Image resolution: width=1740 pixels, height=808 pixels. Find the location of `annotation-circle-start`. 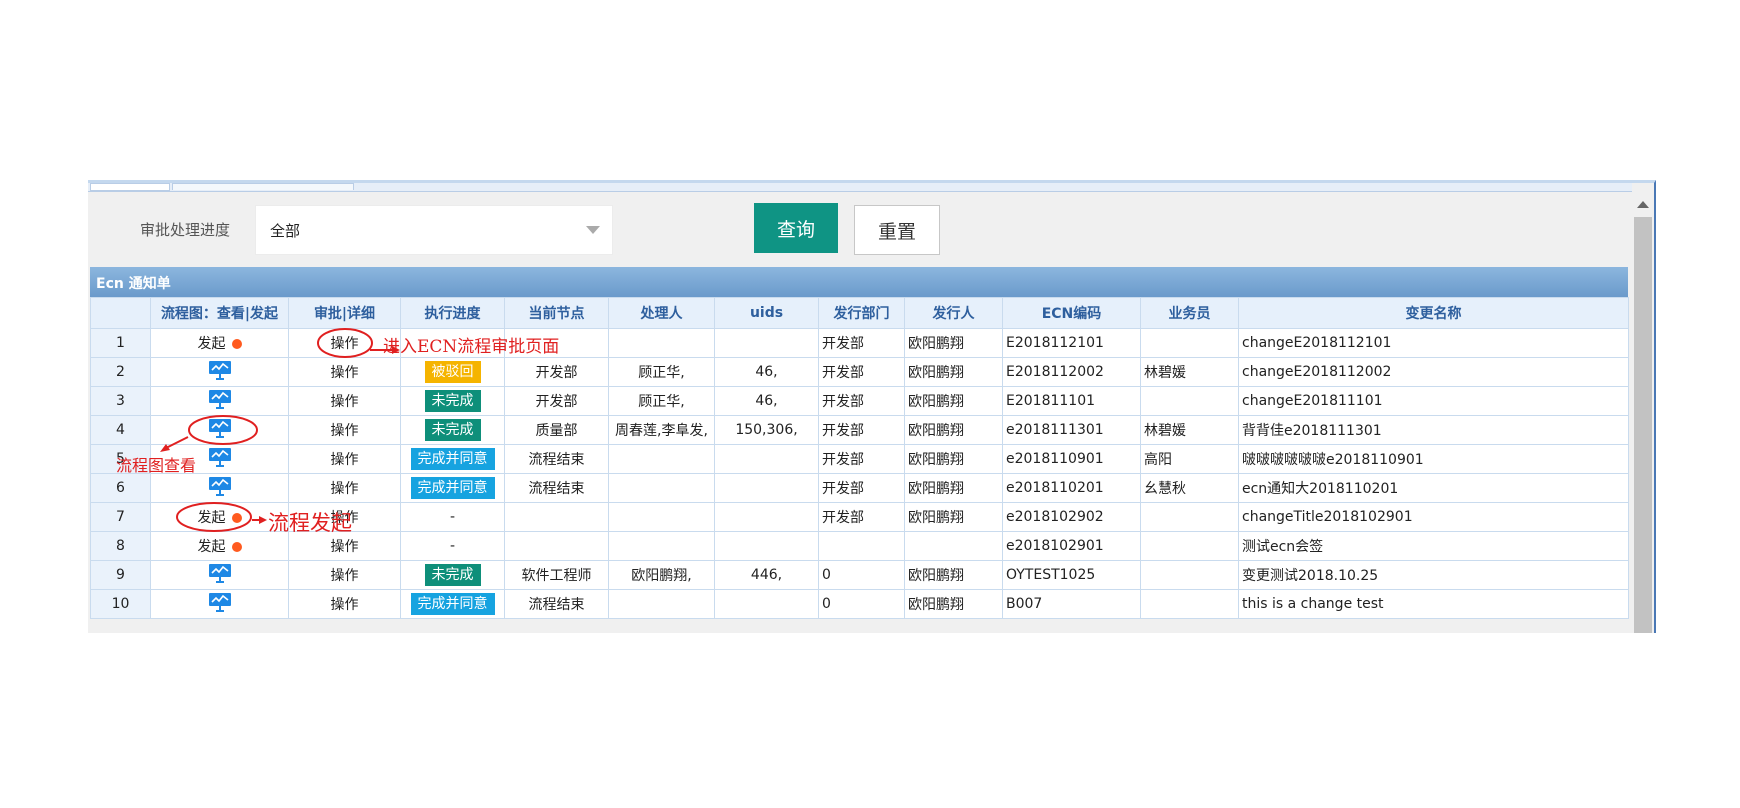

annotation-circle-start is located at coordinates (214, 517).